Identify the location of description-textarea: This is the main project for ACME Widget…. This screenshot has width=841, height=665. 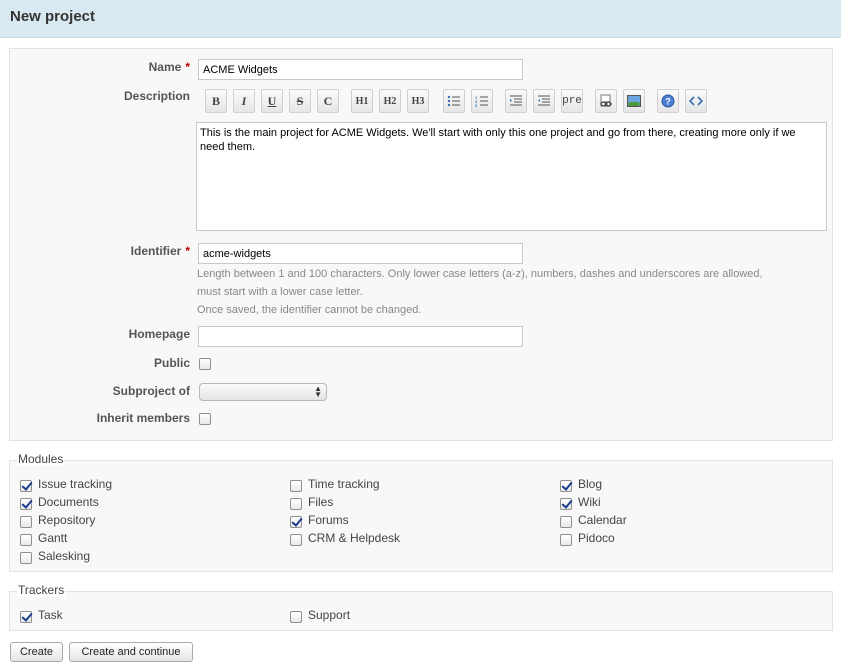
(511, 176).